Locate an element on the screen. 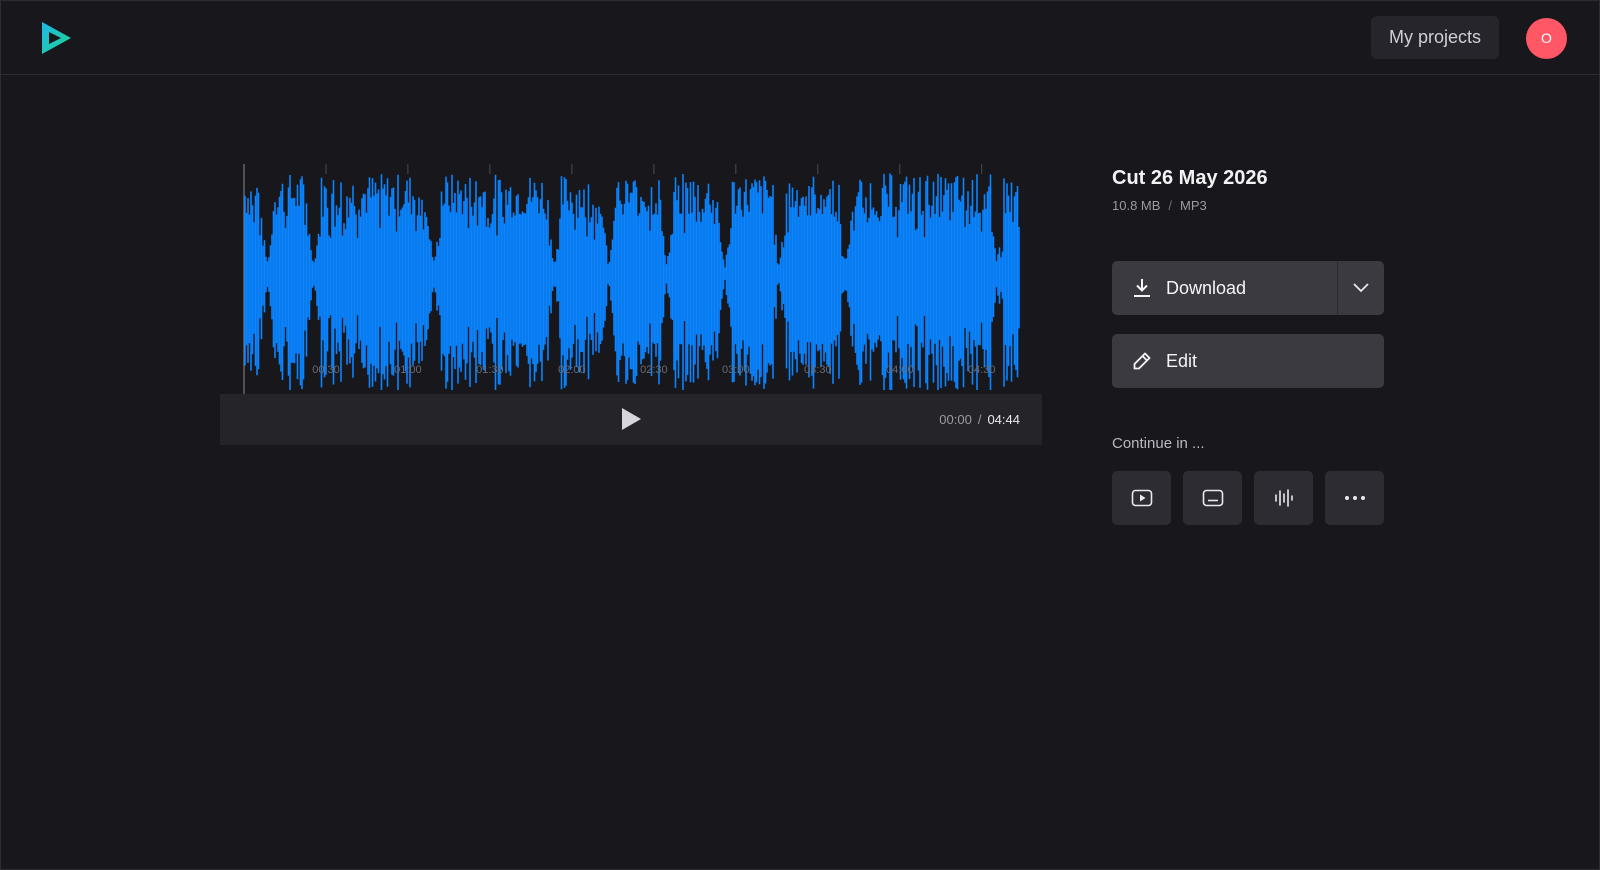 This screenshot has height=870, width=1600. file-title: Cut 26 May 2026 is located at coordinates (1190, 178).